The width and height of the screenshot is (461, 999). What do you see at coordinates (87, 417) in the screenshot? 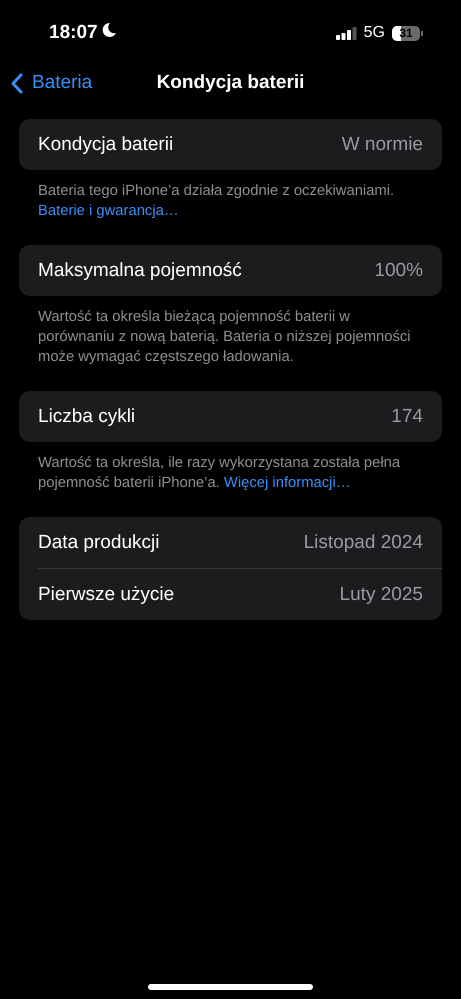
I see `row-label: Liczba cykli` at bounding box center [87, 417].